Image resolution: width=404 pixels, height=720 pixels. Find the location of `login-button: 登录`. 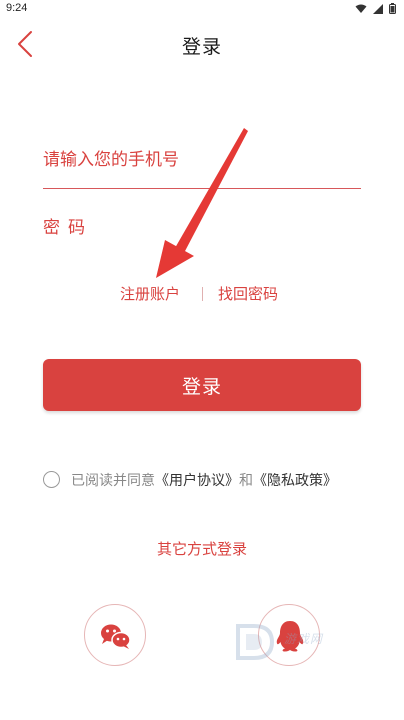

login-button: 登录 is located at coordinates (202, 385).